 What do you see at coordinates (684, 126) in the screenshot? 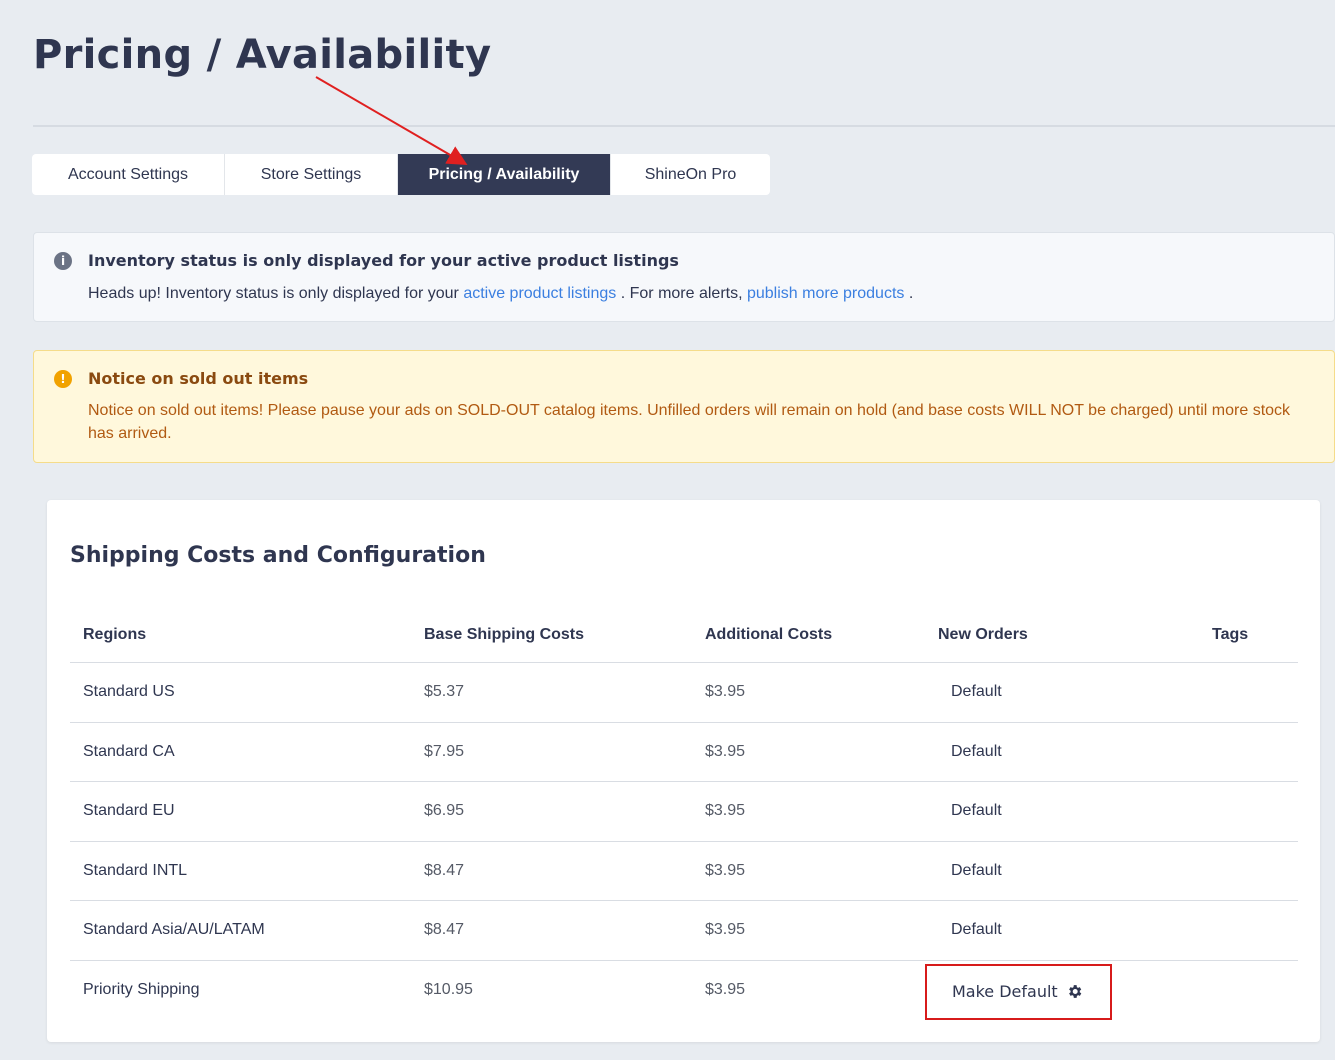
I see `header-divider` at bounding box center [684, 126].